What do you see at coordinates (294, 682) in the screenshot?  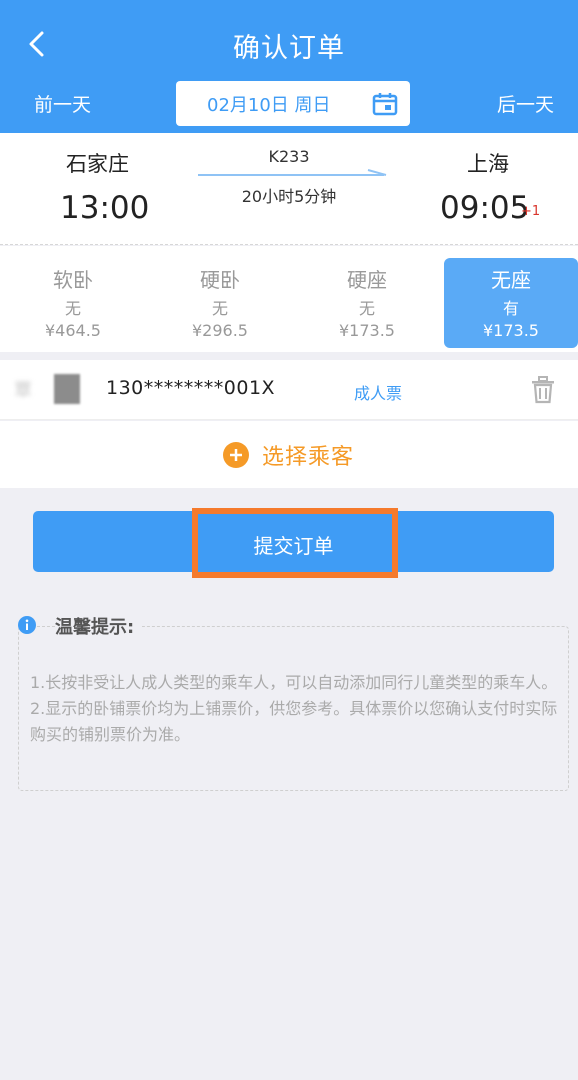 I see `tip-item: 1.长按非受让人成人类型的乘车人，可以自动添加同行儿童类型的乘车人。` at bounding box center [294, 682].